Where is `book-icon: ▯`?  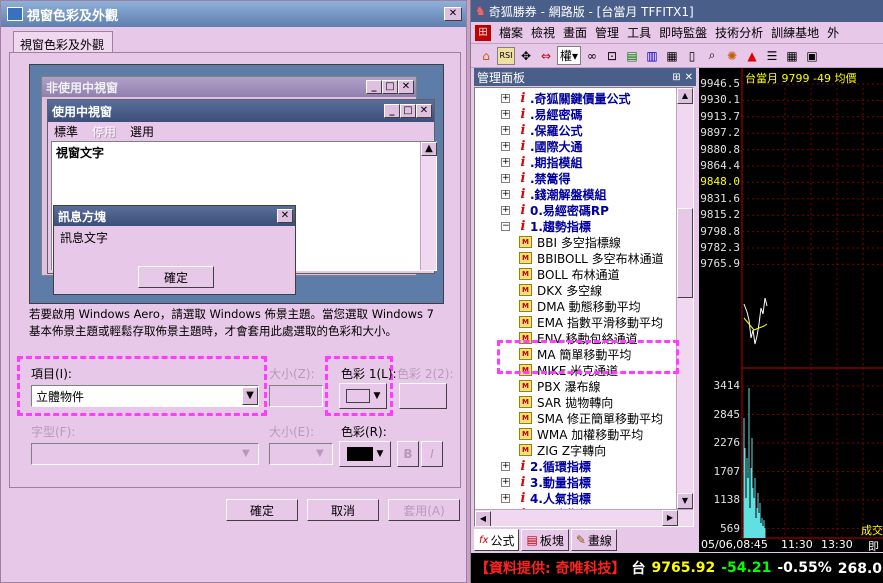 book-icon: ▯ is located at coordinates (692, 56).